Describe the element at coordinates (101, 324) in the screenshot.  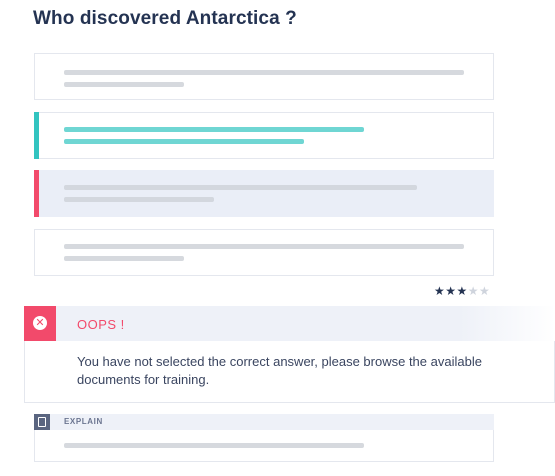
I see `alert-title: OOPS !` at that location.